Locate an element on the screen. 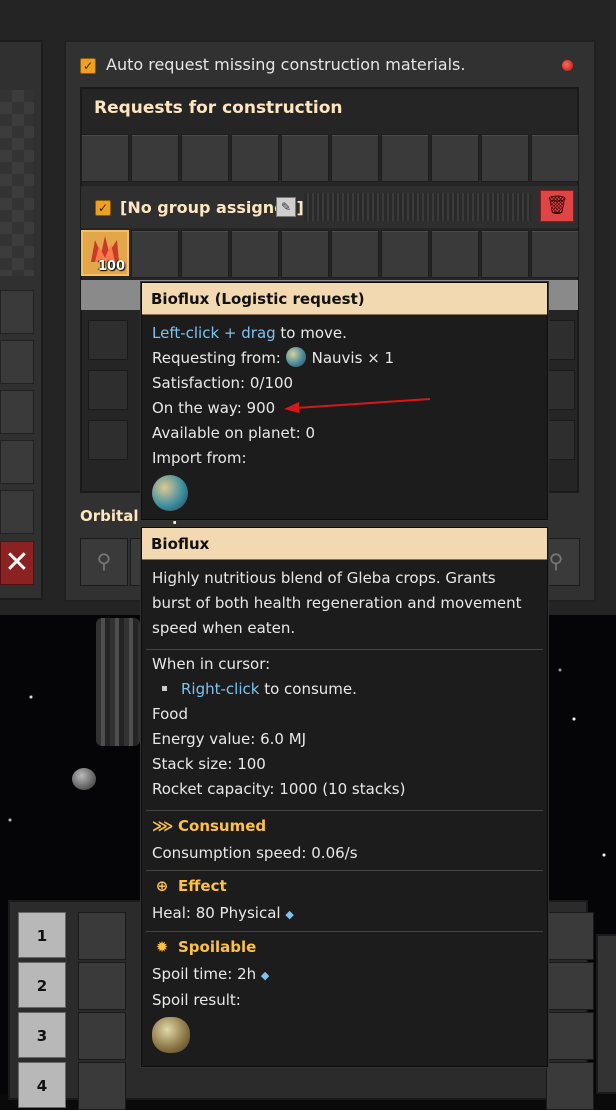  effect-title-text: Effect is located at coordinates (202, 886).